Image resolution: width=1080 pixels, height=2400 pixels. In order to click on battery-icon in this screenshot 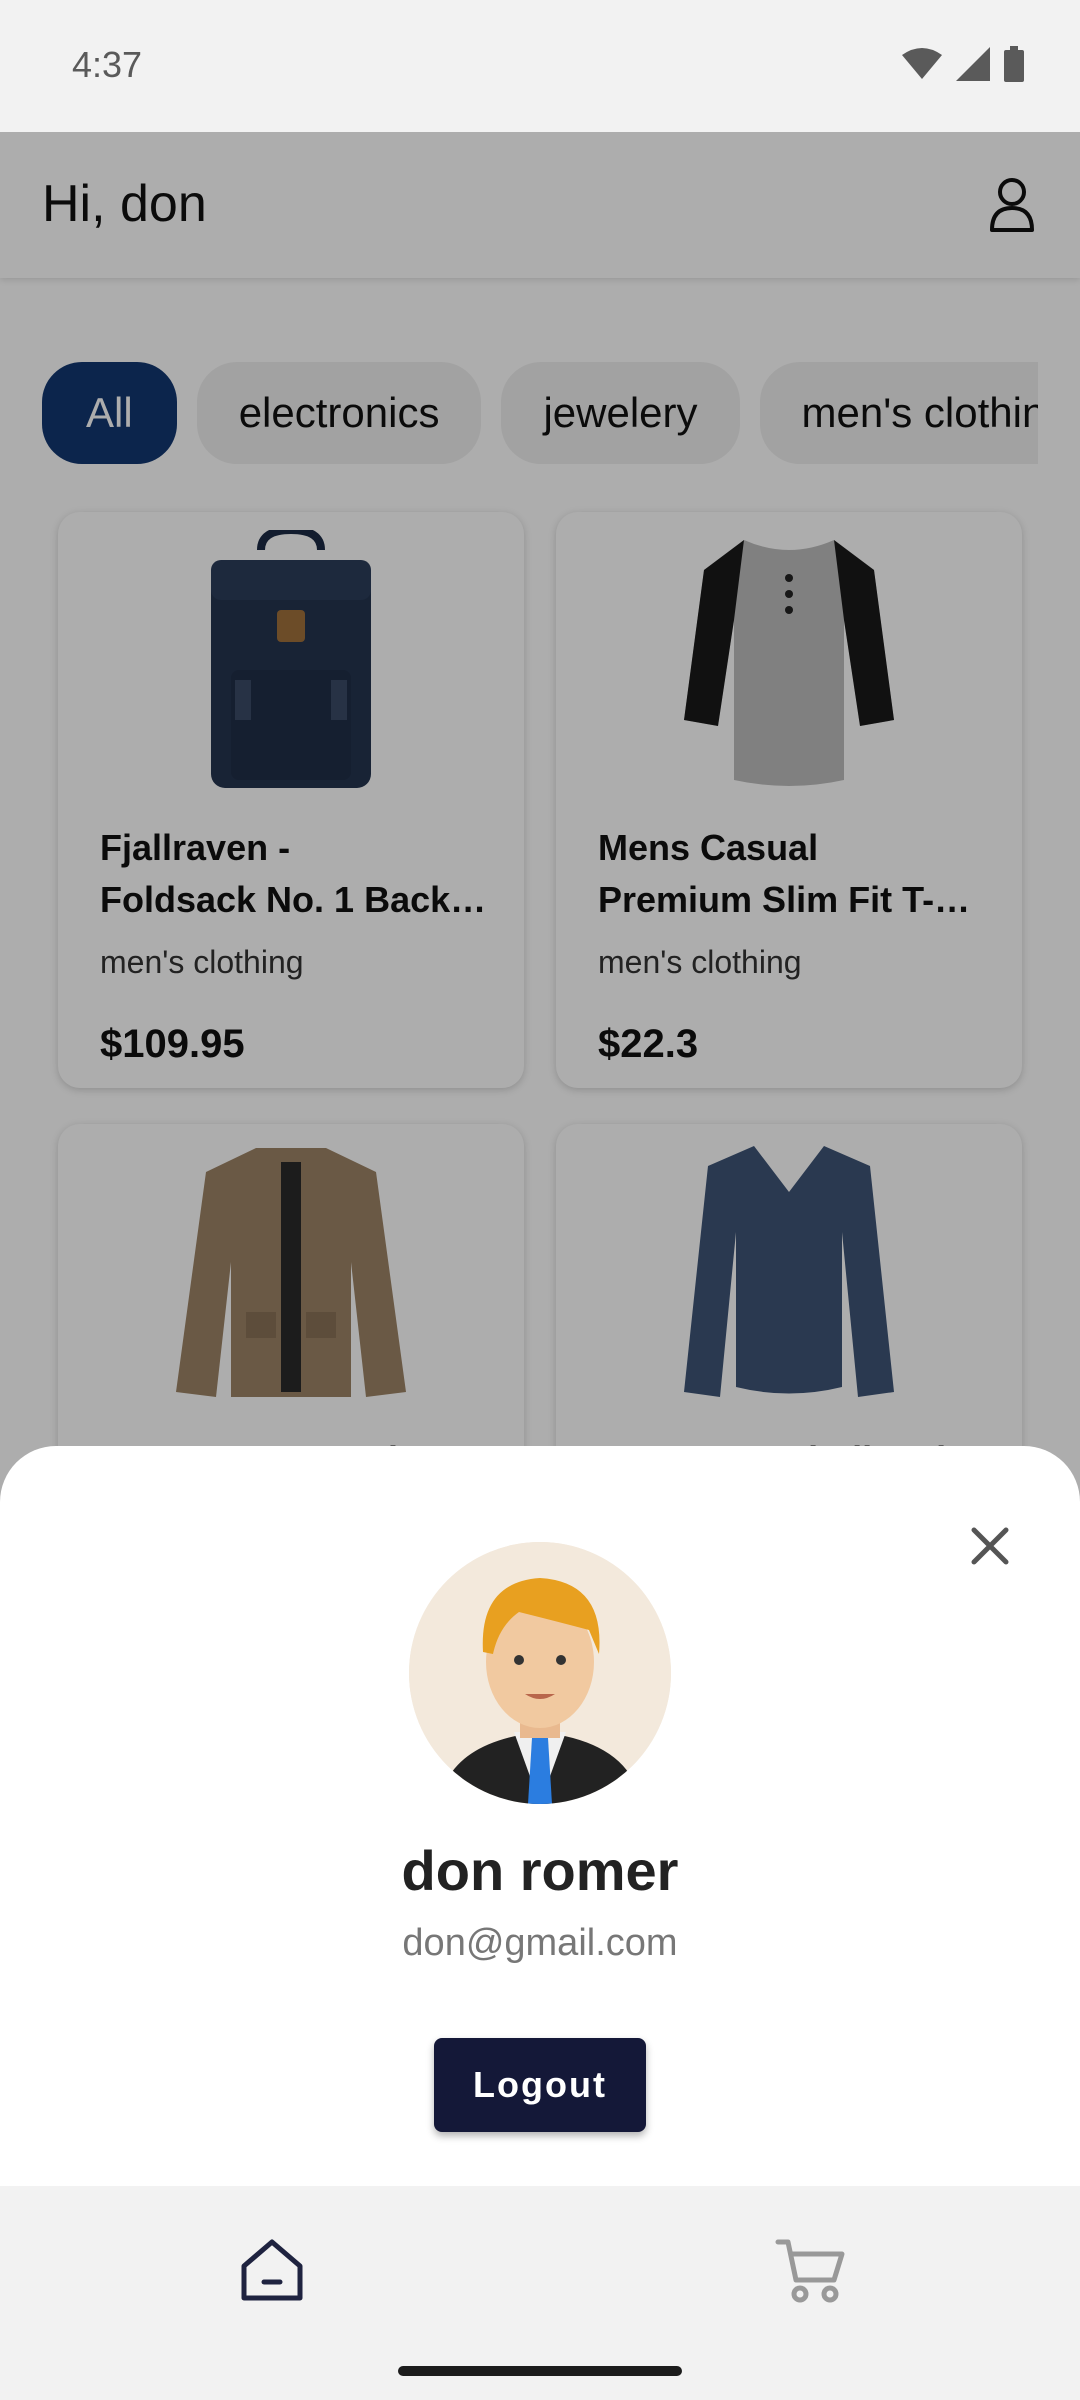, I will do `click(1014, 64)`.